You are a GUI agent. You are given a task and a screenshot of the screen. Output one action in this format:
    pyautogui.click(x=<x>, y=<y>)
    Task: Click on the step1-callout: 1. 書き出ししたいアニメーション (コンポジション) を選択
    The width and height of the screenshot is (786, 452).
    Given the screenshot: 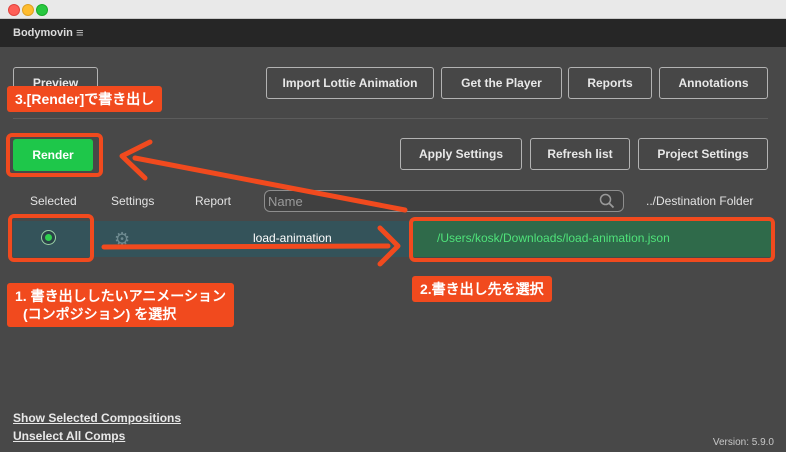 What is the action you would take?
    pyautogui.click(x=121, y=305)
    